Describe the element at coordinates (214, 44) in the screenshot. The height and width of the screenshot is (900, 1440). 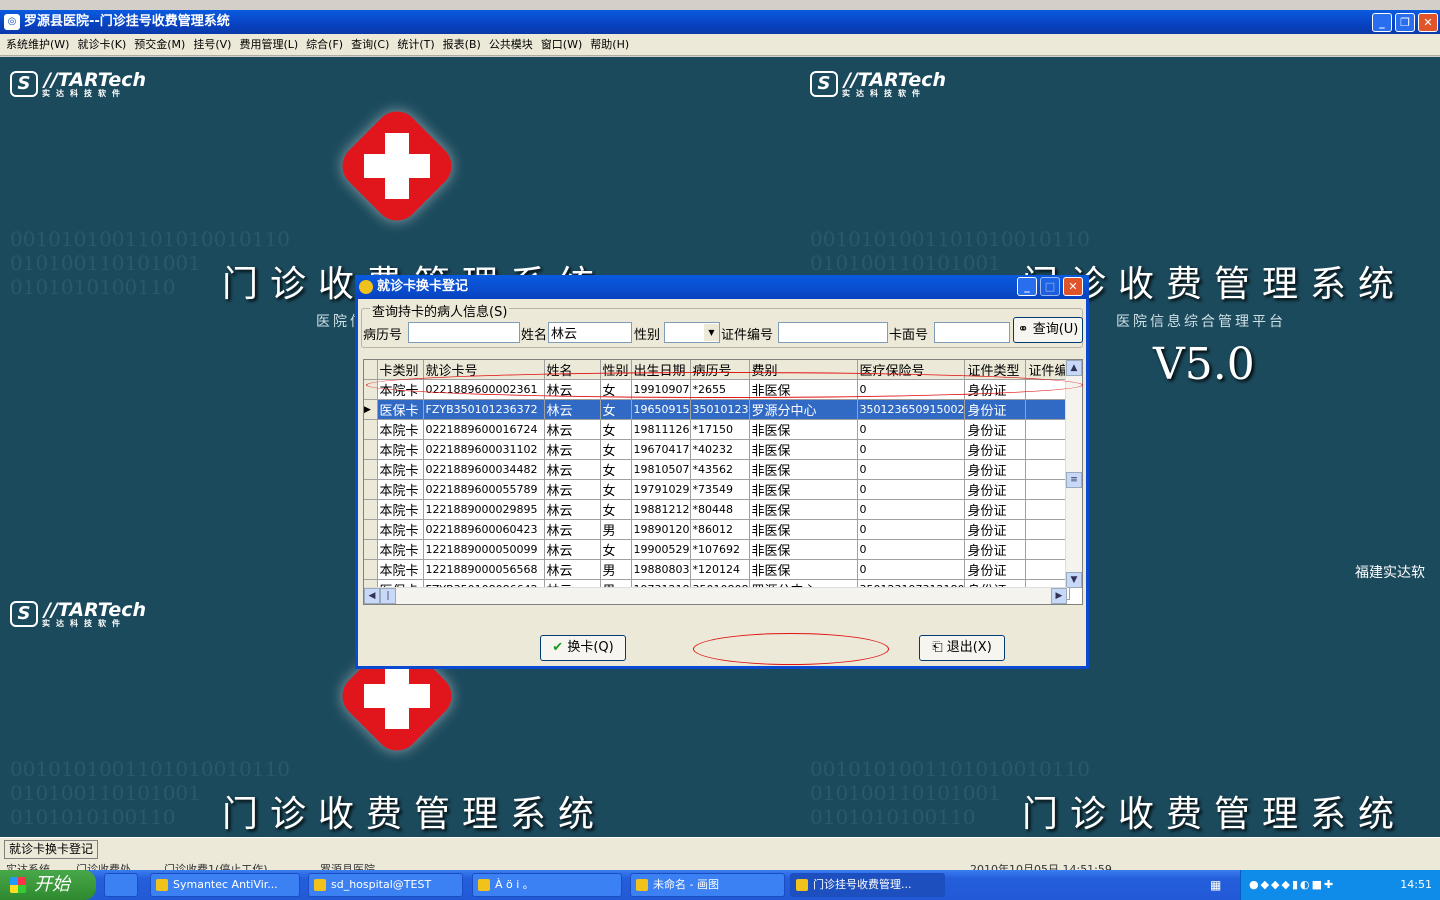
I see `menu-item: 挂号(V)` at that location.